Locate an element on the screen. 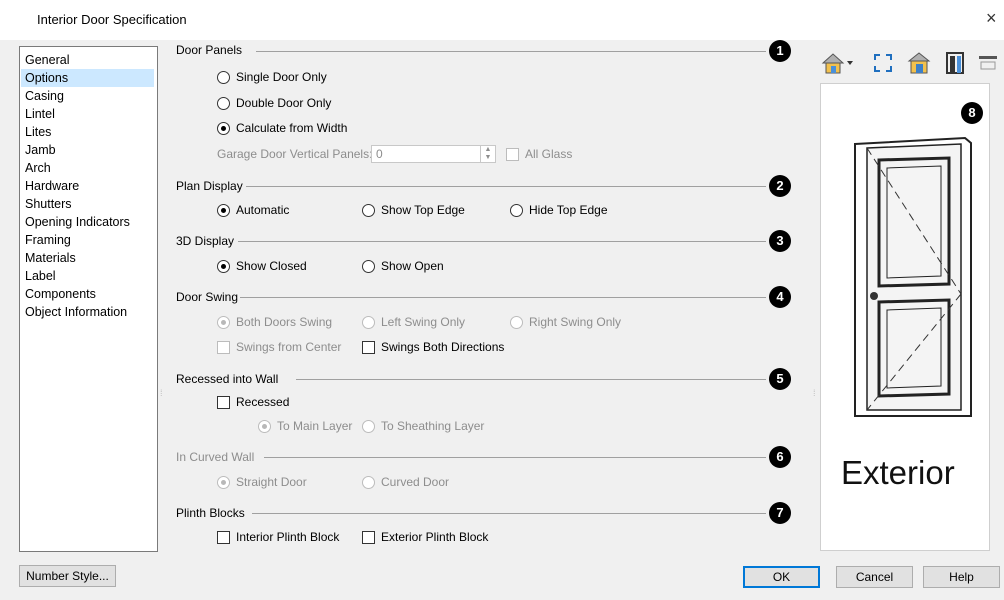  garage-door-panels-spinner: 0 ▲ ▼ is located at coordinates (433, 154).